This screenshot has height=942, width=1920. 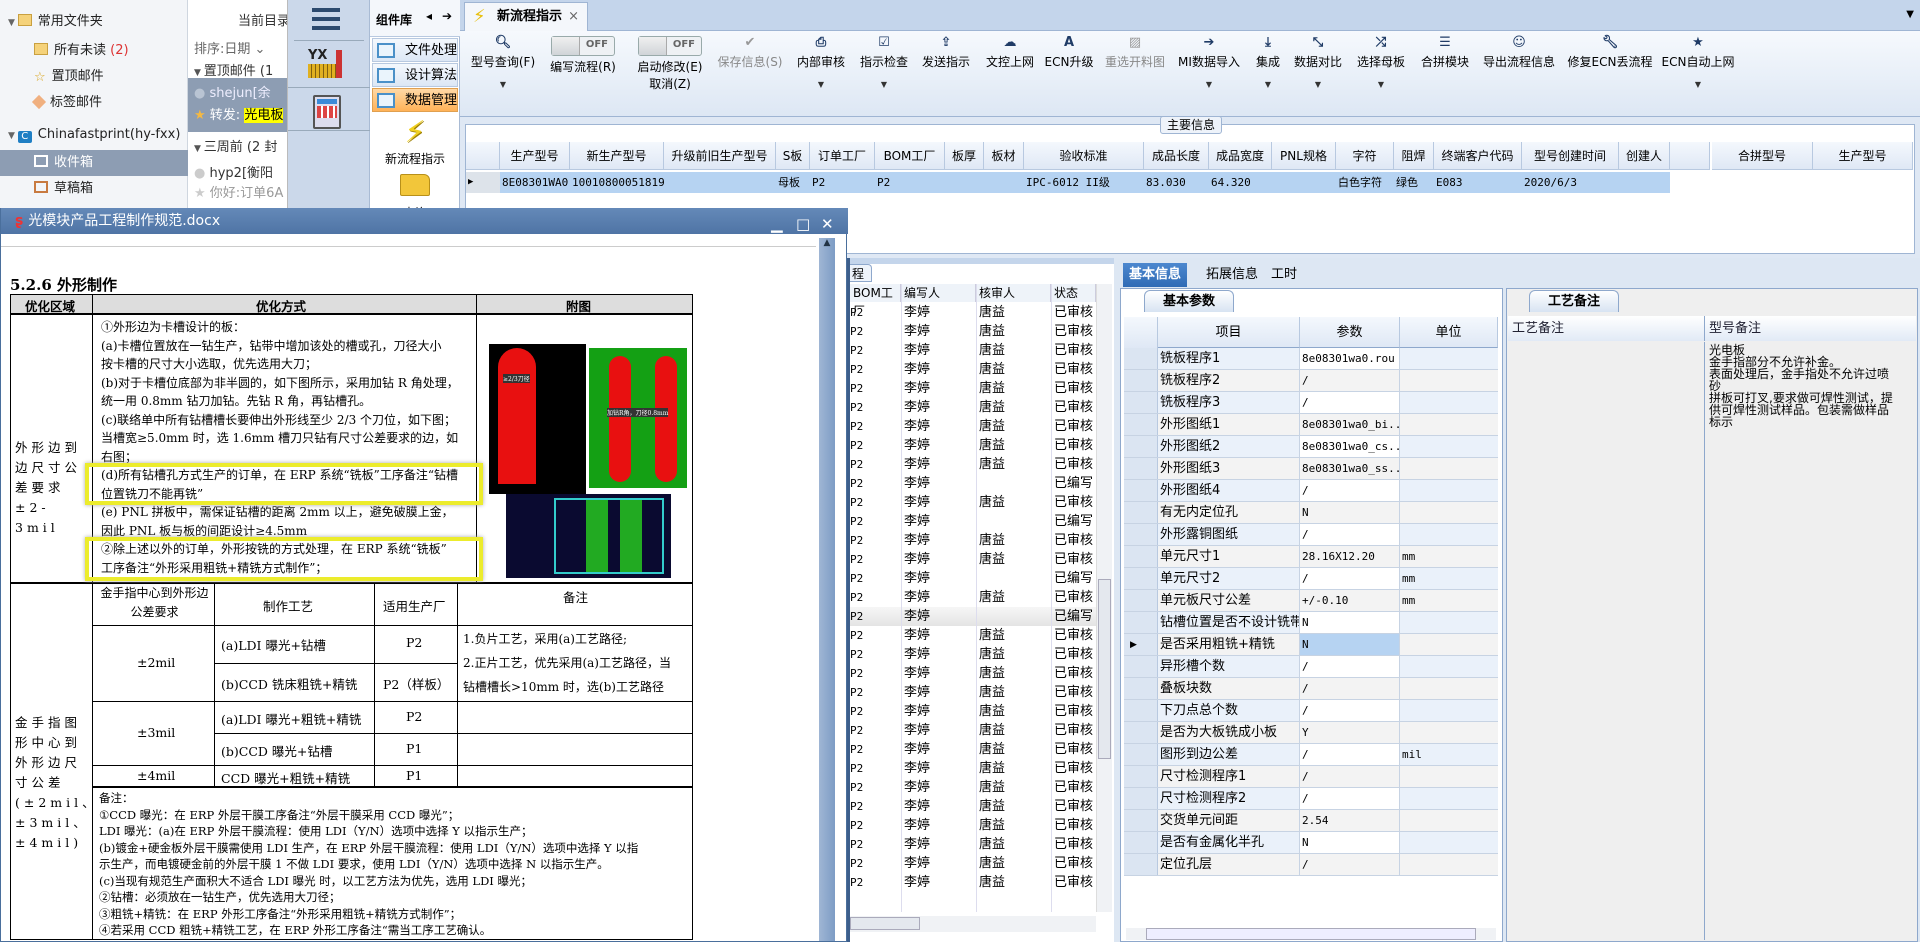 I want to click on tab-flow-fragment: 程, so click(x=861, y=273).